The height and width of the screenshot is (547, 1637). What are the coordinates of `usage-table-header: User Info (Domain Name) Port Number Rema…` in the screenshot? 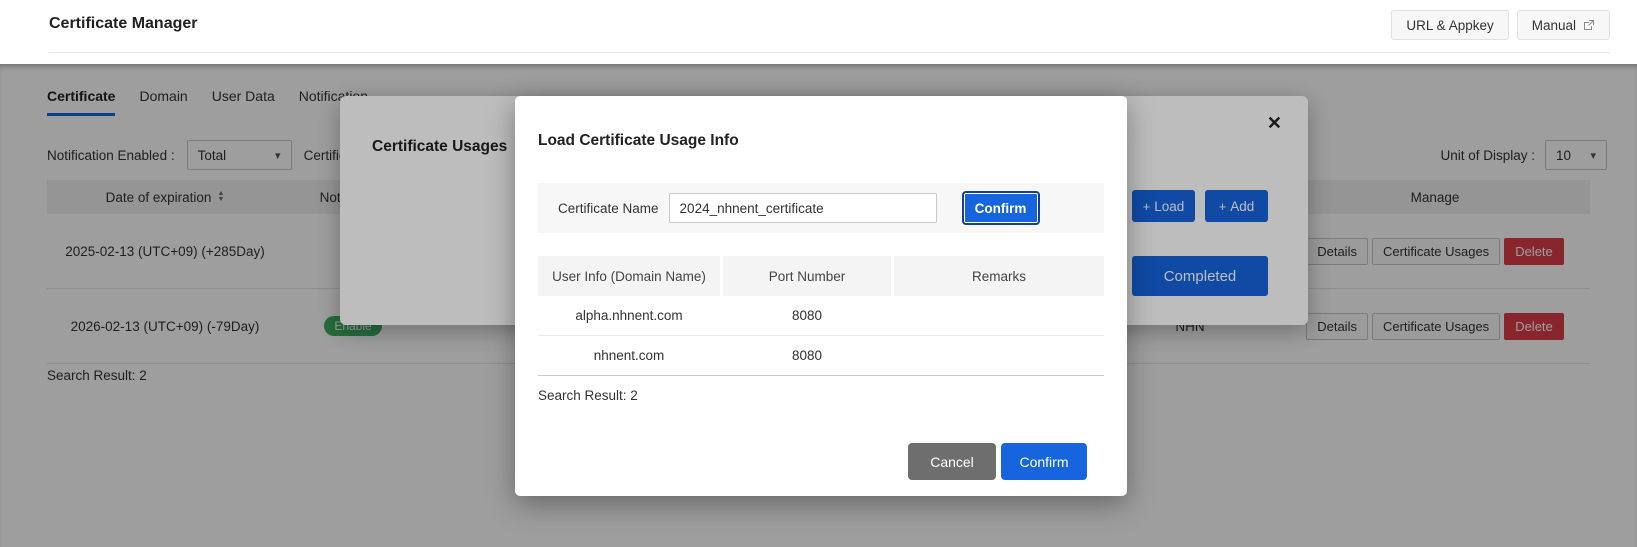 It's located at (821, 276).